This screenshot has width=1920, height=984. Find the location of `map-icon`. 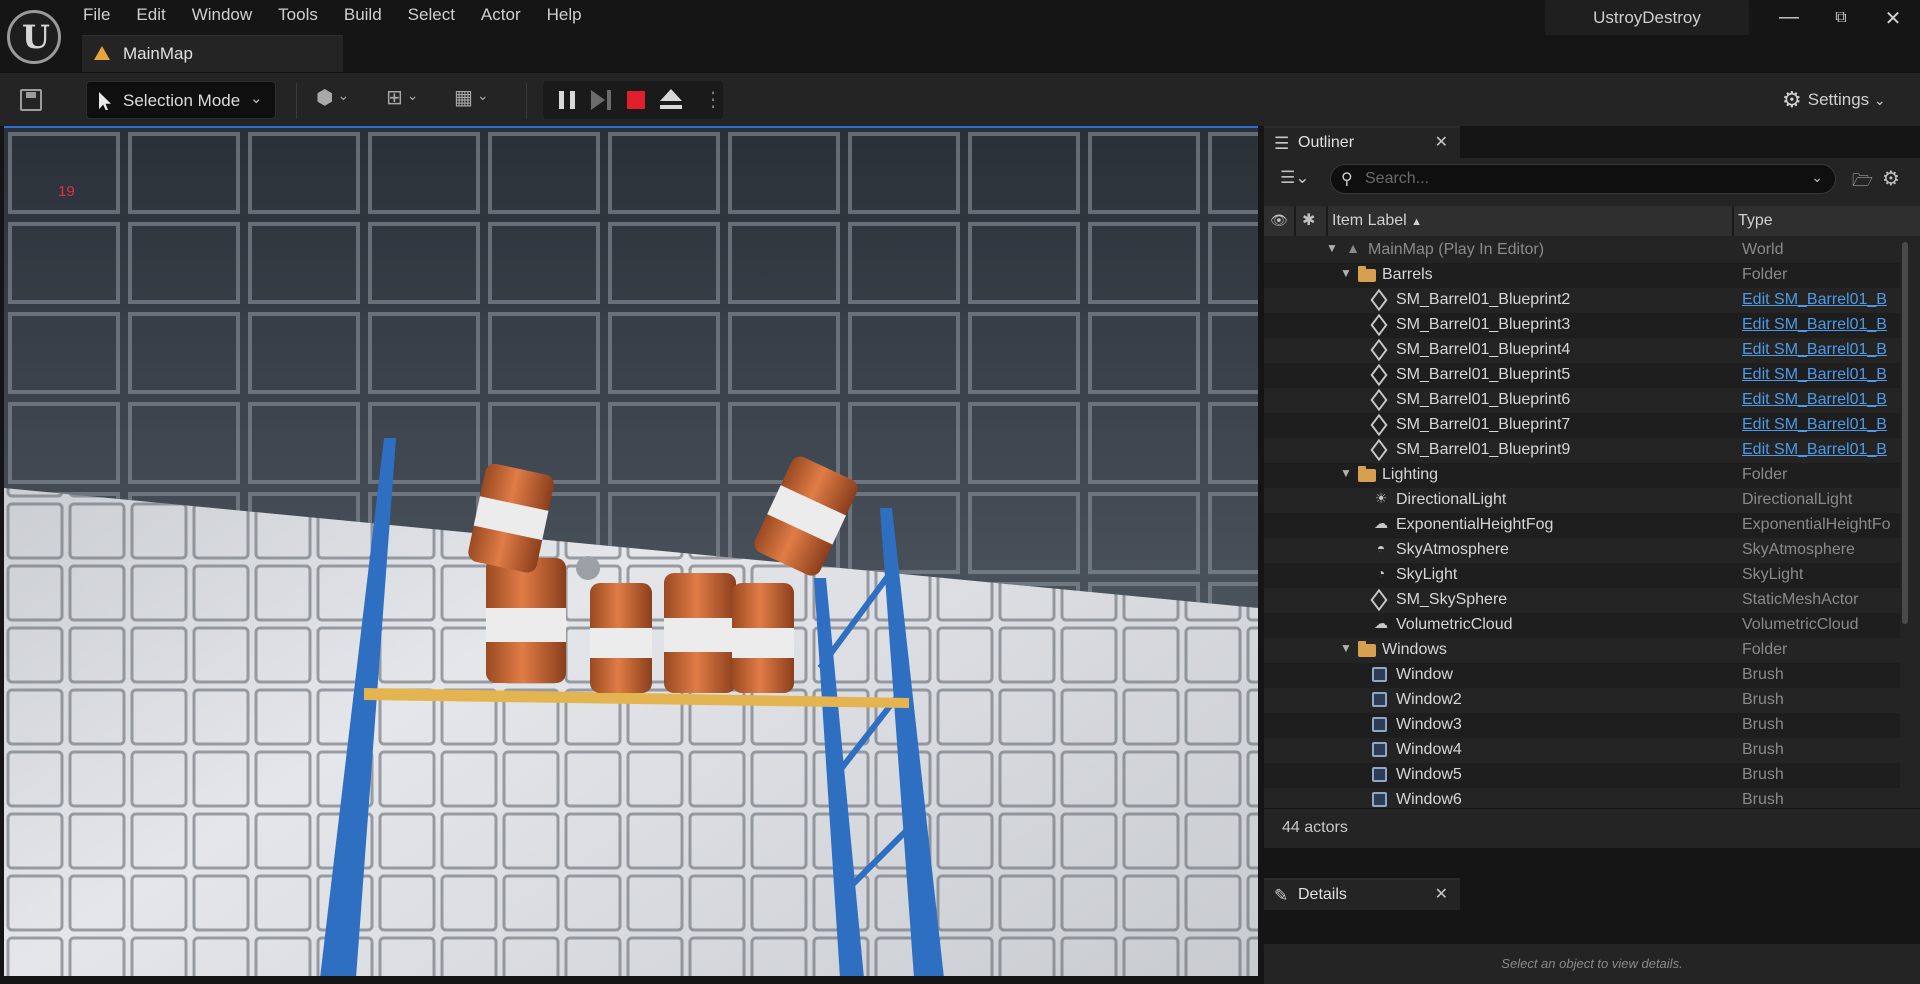

map-icon is located at coordinates (102, 53).